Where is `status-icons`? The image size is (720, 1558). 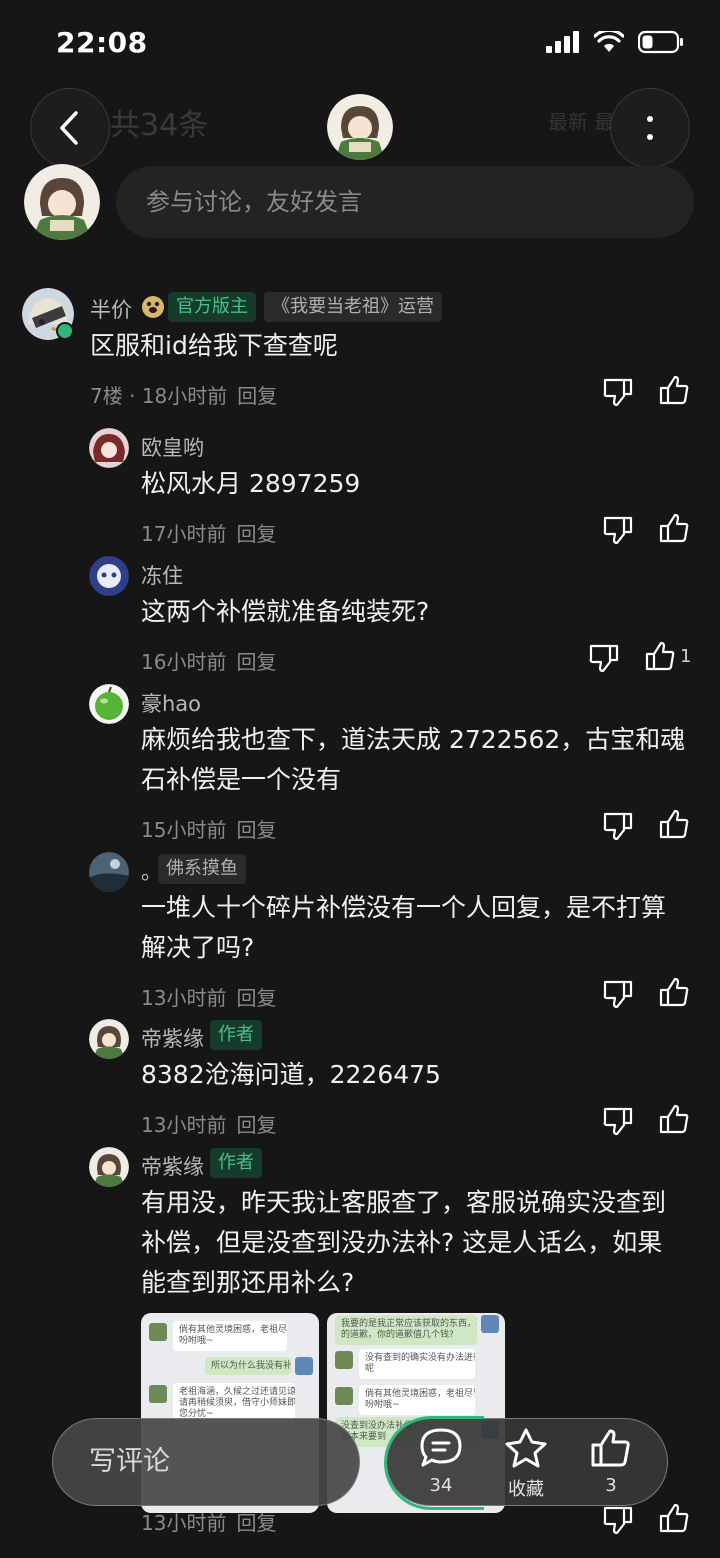
status-icons is located at coordinates (615, 42).